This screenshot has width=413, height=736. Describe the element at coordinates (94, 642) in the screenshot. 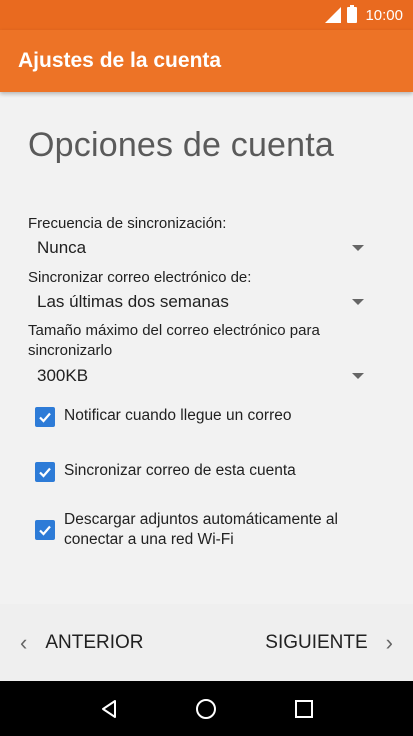

I see `previous-label: ANTERIOR` at that location.